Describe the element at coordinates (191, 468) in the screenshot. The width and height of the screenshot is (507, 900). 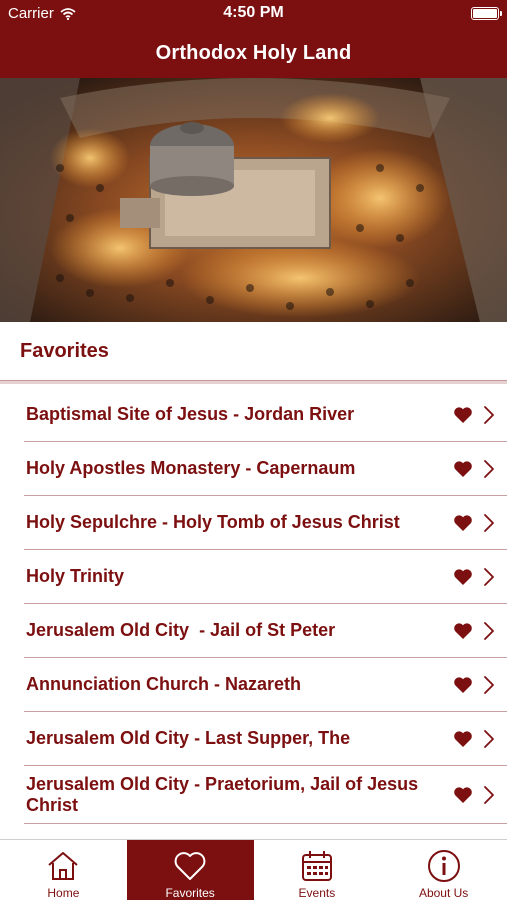
I see `list-item-label: Holy Apostles Monastery - Capernaum` at that location.